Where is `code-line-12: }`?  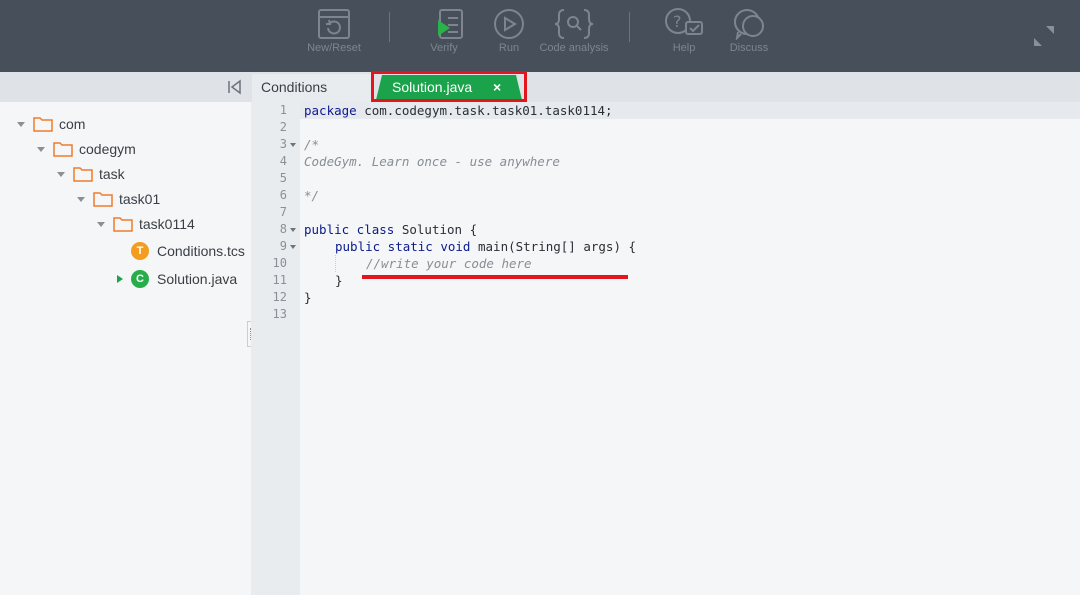 code-line-12: } is located at coordinates (308, 297).